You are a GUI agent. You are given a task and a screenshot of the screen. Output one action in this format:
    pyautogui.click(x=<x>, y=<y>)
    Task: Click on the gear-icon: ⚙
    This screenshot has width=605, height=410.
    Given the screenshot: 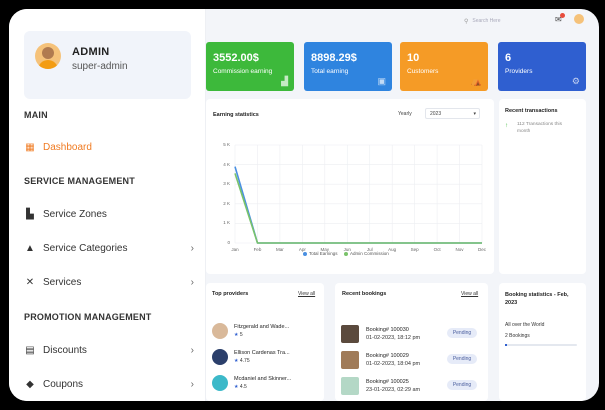 What is the action you would take?
    pyautogui.click(x=575, y=81)
    